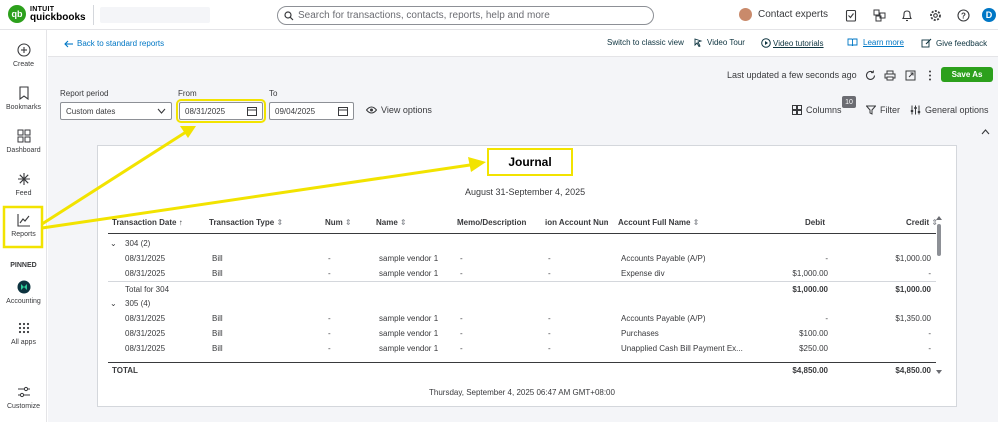  Describe the element at coordinates (522, 303) in the screenshot. I see `group-row-305: ⌄ 305 (4)` at that location.